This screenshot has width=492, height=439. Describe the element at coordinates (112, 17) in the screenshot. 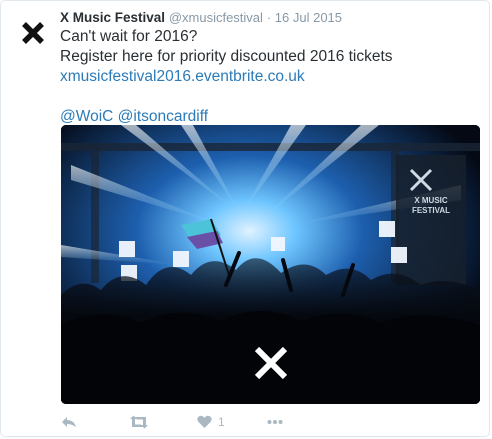

I see `author-name: X Music Festival` at that location.